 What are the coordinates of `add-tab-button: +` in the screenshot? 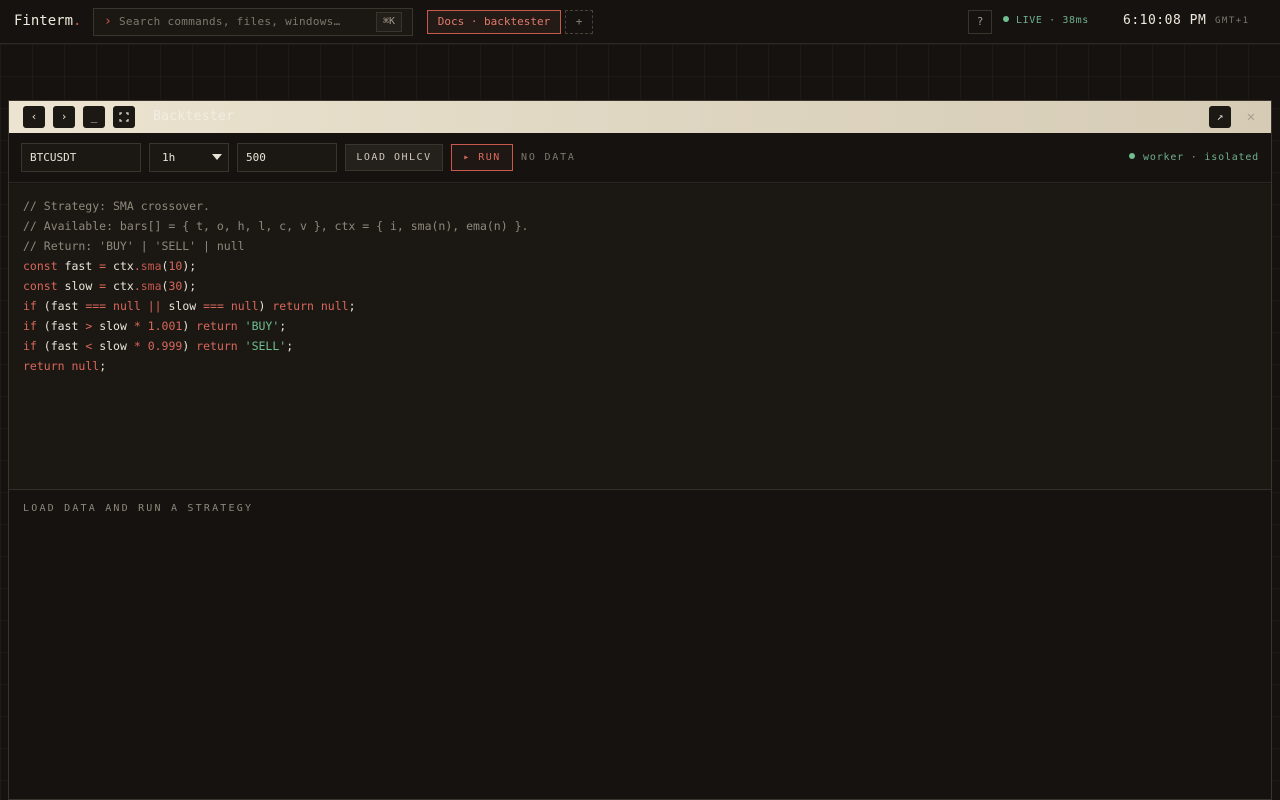 It's located at (579, 22).